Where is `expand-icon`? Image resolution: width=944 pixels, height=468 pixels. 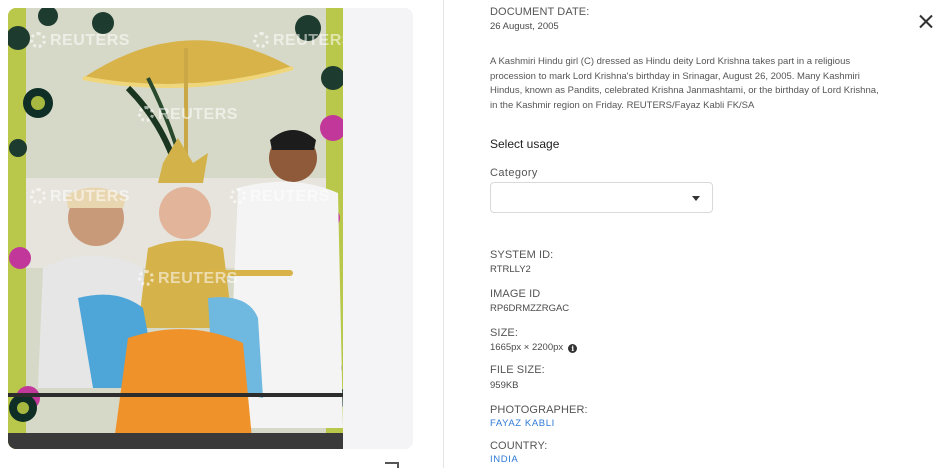
expand-icon is located at coordinates (392, 465).